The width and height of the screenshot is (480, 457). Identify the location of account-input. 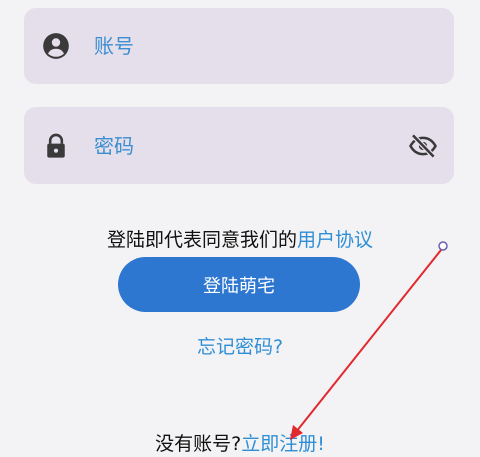
(239, 46).